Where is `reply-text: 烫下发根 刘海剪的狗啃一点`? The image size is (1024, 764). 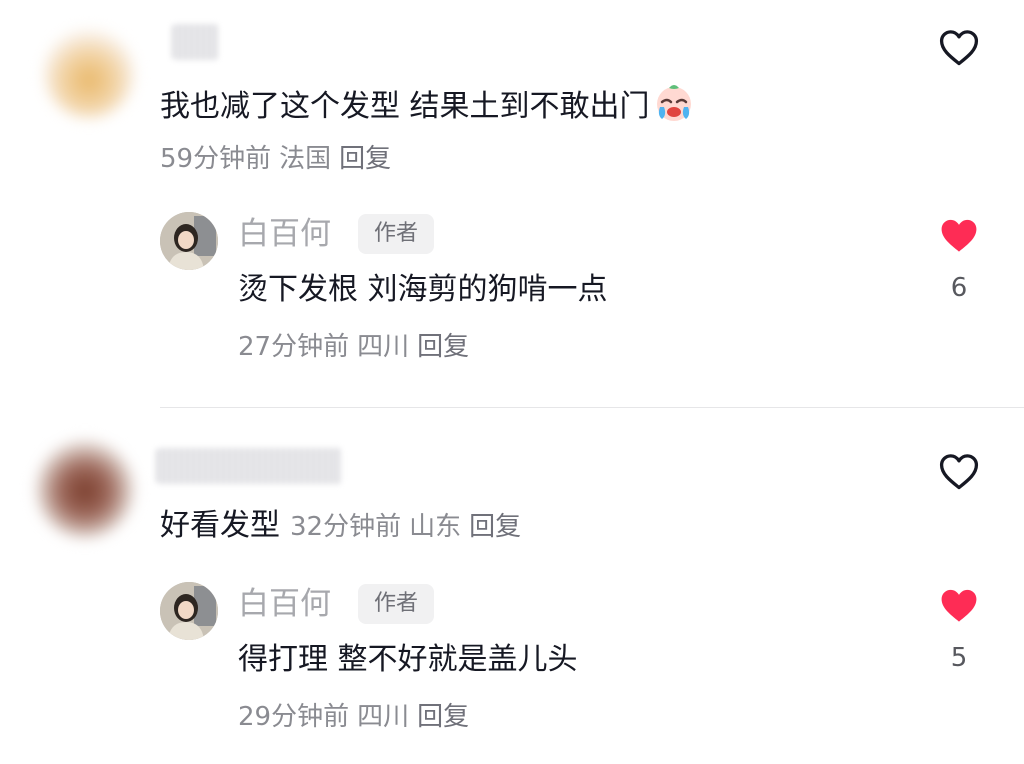 reply-text: 烫下发根 刘海剪的狗啃一点 is located at coordinates (423, 289).